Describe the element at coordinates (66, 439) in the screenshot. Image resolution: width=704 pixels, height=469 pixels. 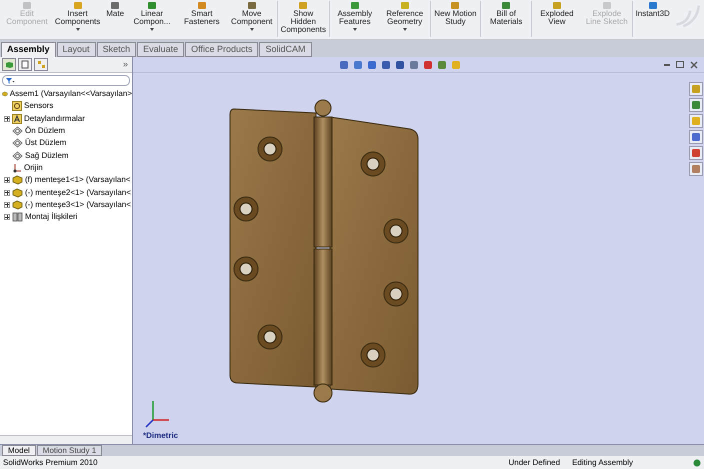
I see `horizontal-scrollbar` at that location.